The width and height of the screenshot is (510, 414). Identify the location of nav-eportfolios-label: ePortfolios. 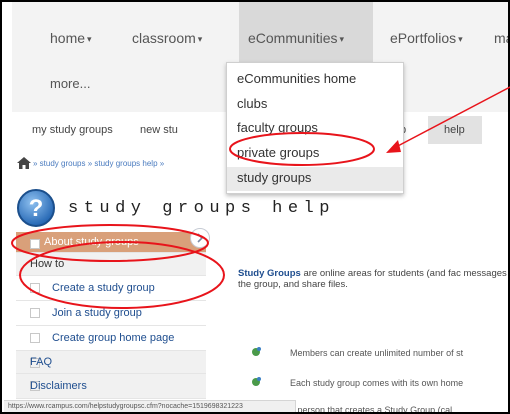
(423, 38).